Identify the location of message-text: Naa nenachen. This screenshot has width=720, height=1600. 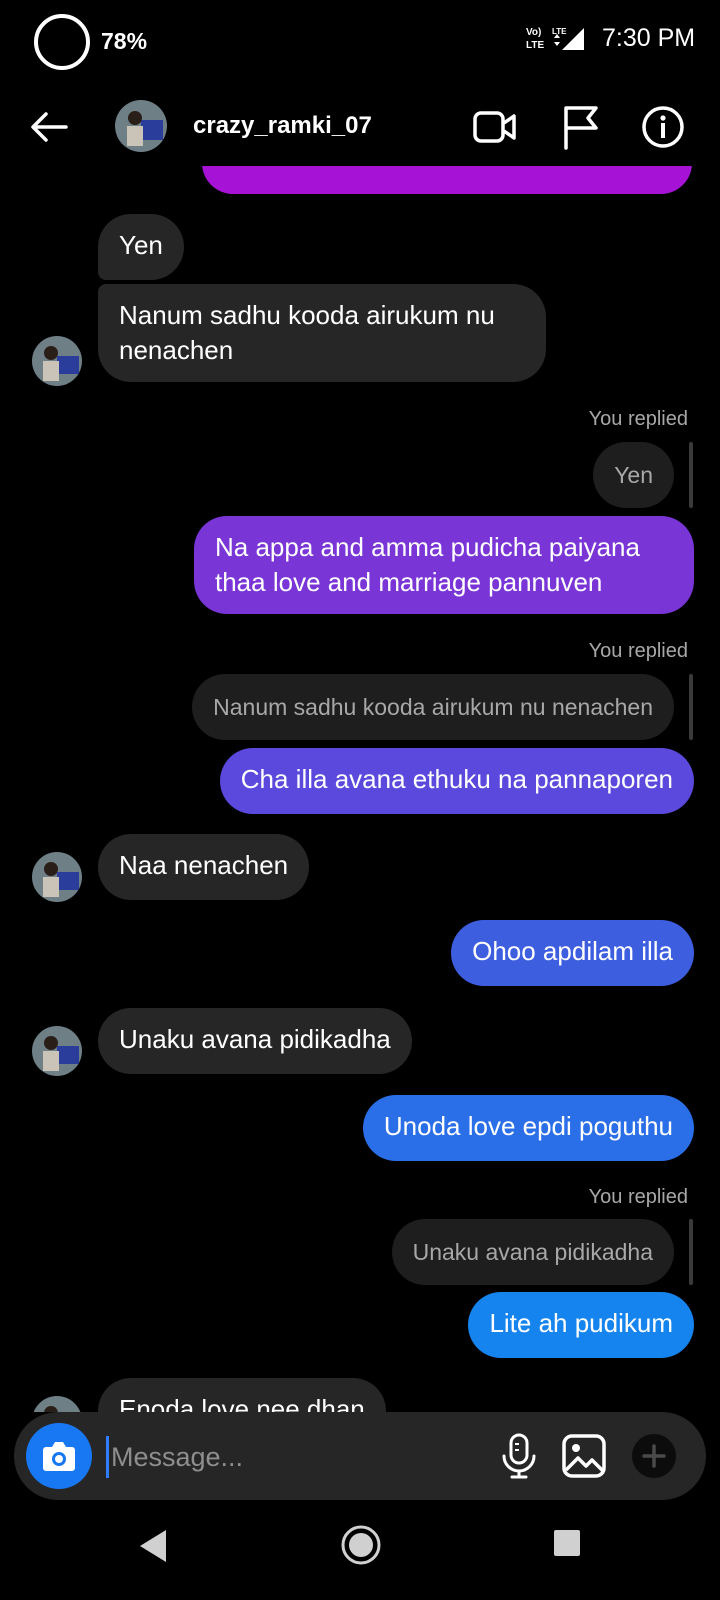
(204, 865).